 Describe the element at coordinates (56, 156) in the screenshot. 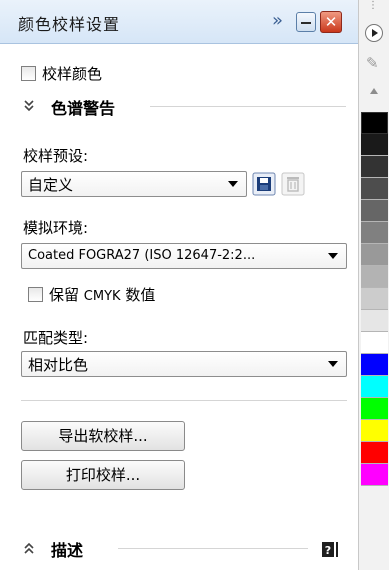

I see `proof-preset-label: 校样预设:` at that location.